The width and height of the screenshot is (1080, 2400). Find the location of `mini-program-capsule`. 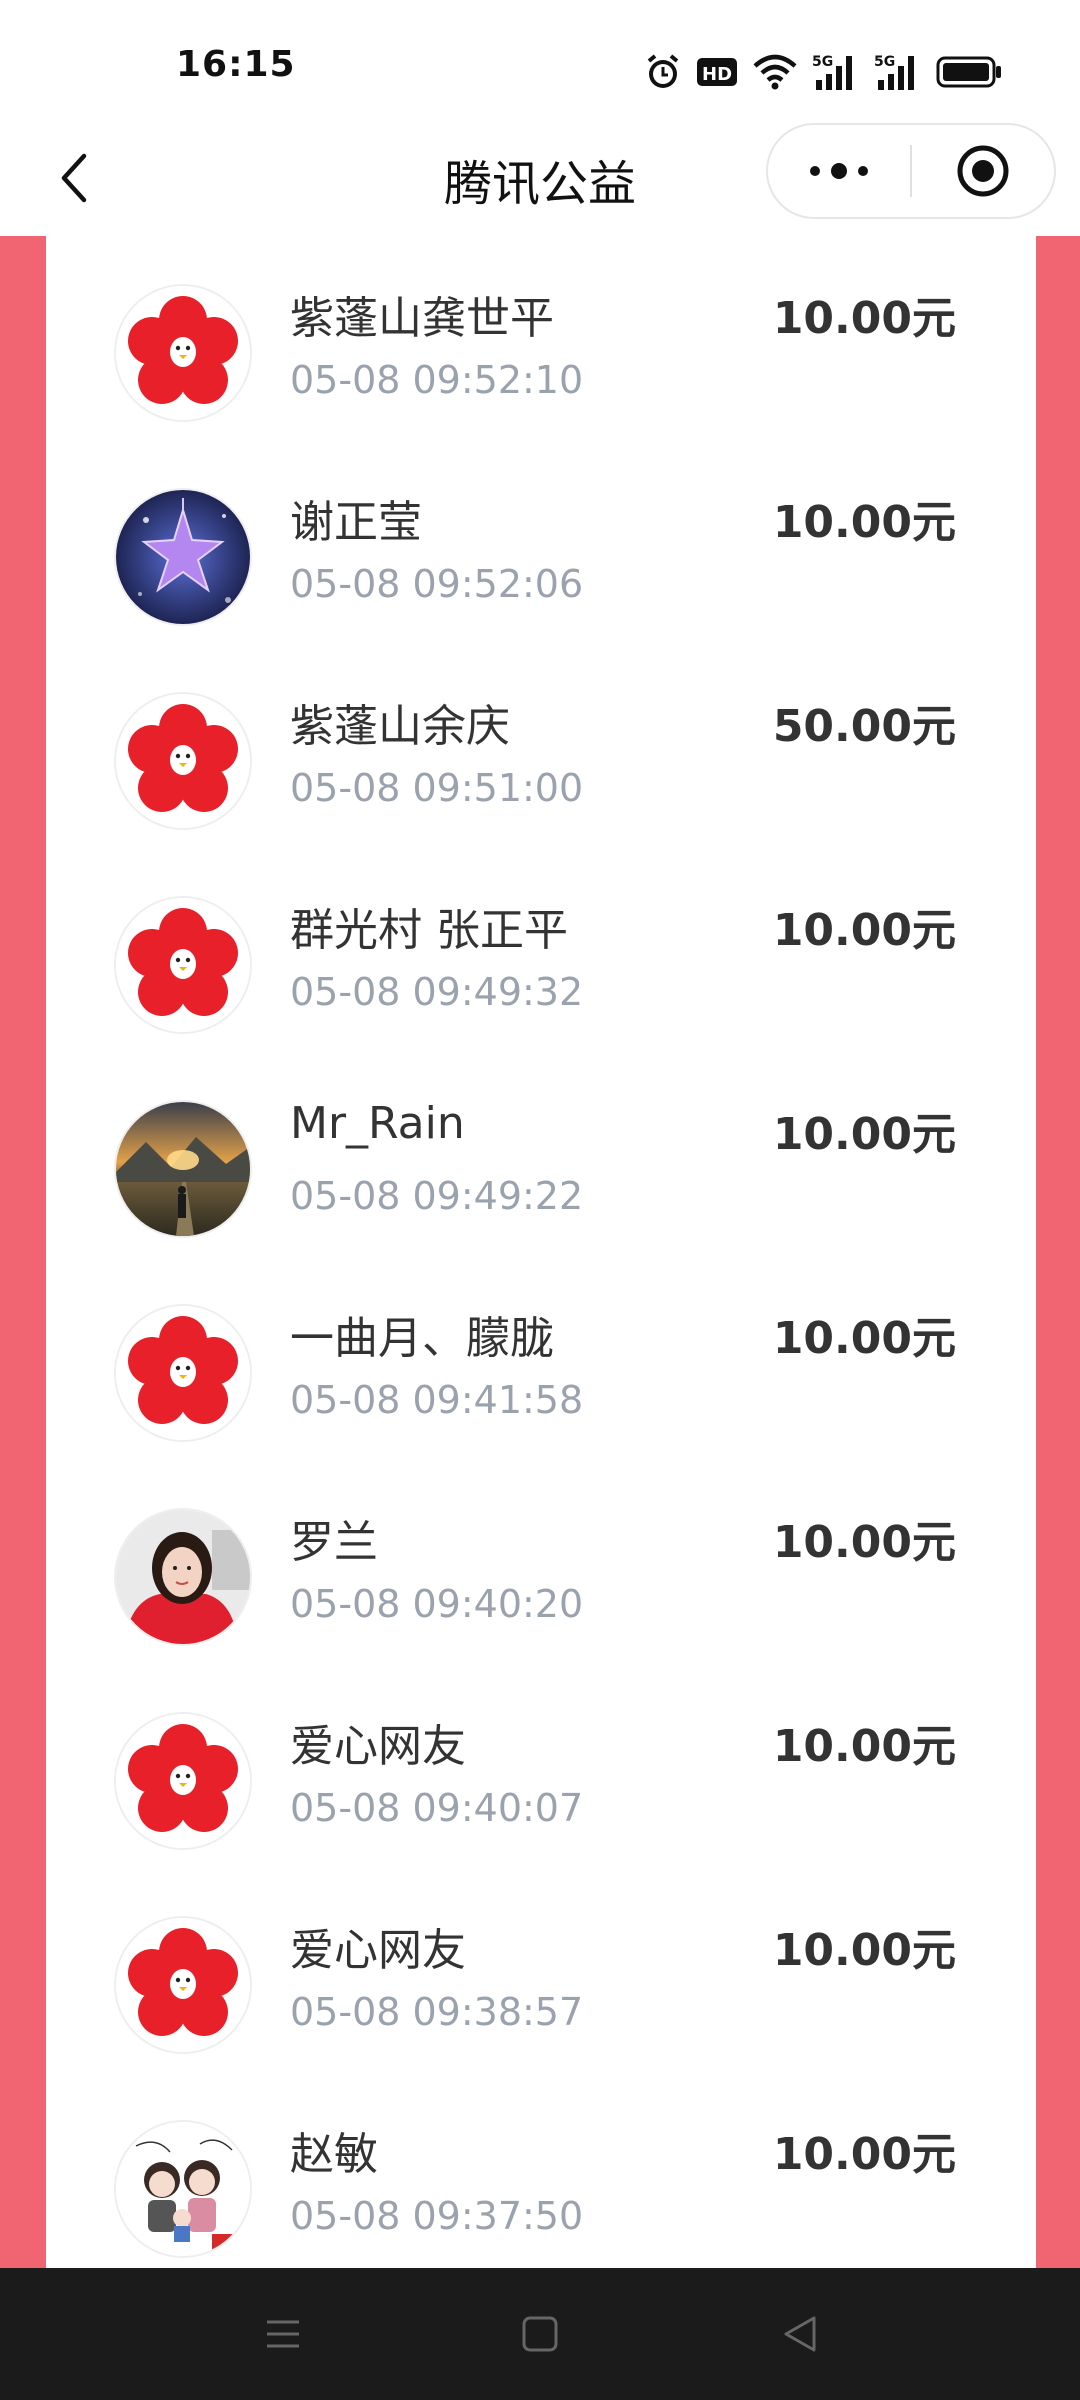

mini-program-capsule is located at coordinates (911, 171).